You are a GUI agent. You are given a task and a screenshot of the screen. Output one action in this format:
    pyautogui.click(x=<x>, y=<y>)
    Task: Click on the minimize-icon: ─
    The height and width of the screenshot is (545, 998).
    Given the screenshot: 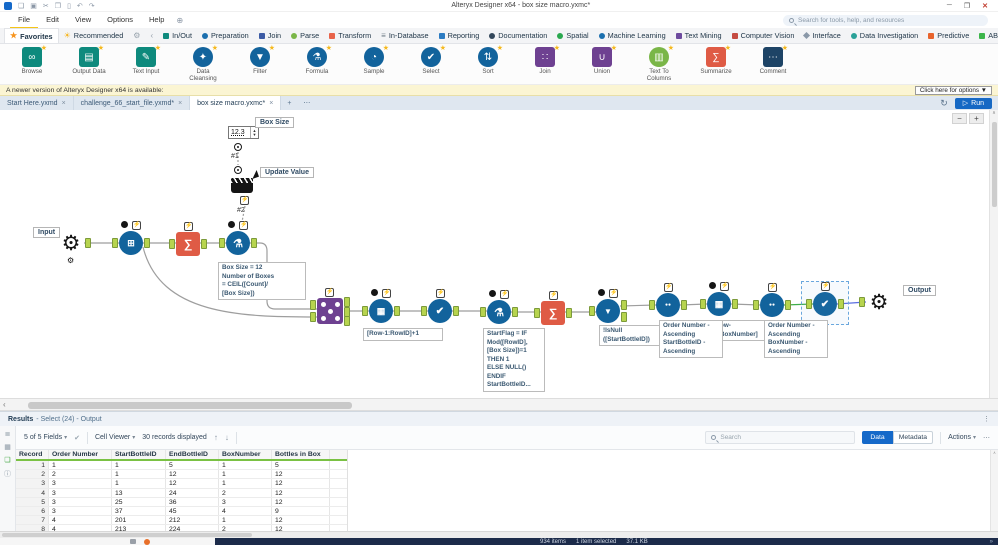 What is the action you would take?
    pyautogui.click(x=949, y=6)
    